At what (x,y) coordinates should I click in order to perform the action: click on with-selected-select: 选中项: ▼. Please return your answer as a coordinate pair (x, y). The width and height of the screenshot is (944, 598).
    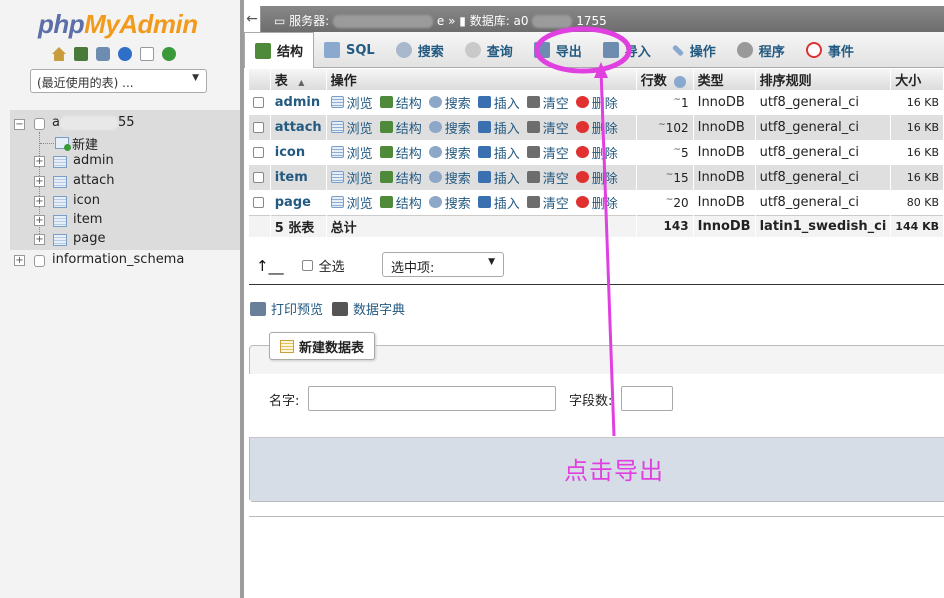
    Looking at the image, I should click on (443, 264).